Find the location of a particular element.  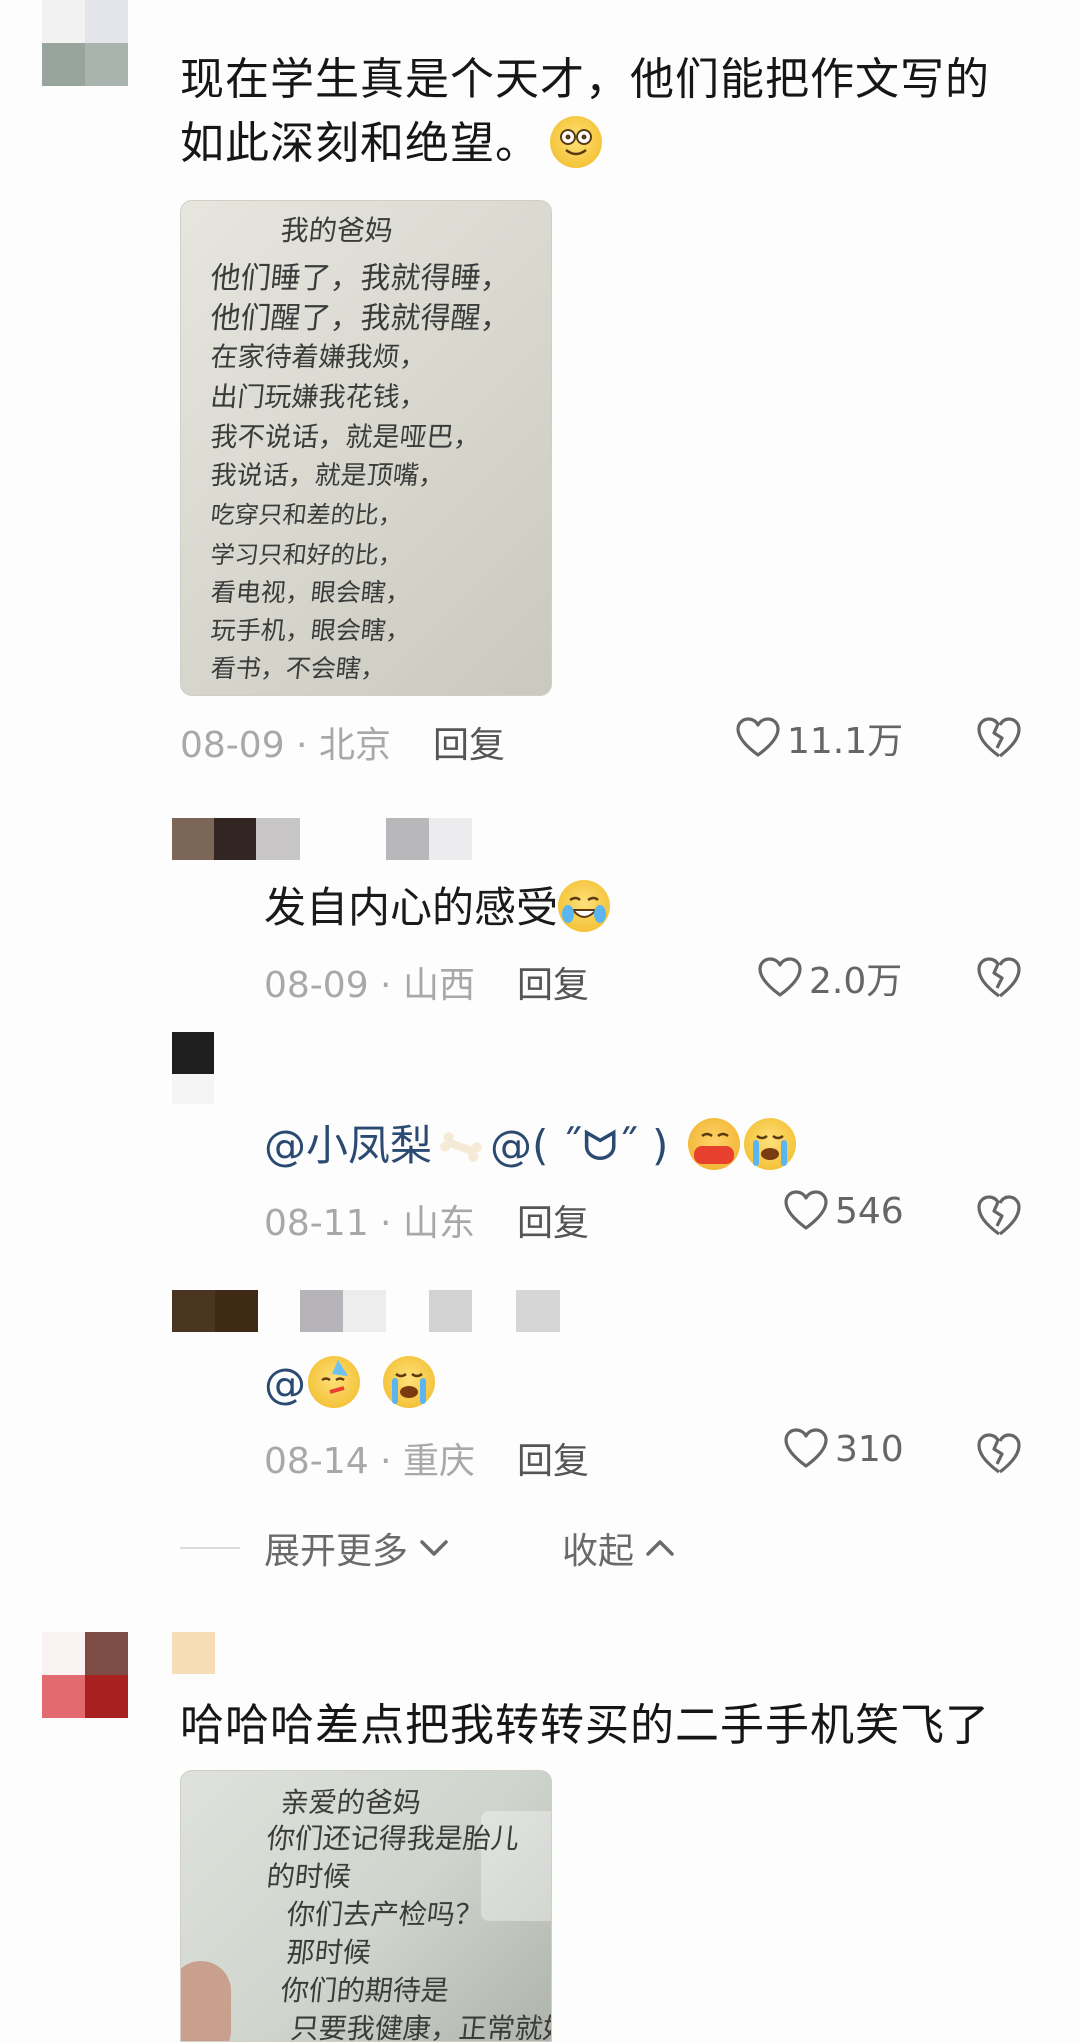

chevron-down-icon is located at coordinates (434, 1548).